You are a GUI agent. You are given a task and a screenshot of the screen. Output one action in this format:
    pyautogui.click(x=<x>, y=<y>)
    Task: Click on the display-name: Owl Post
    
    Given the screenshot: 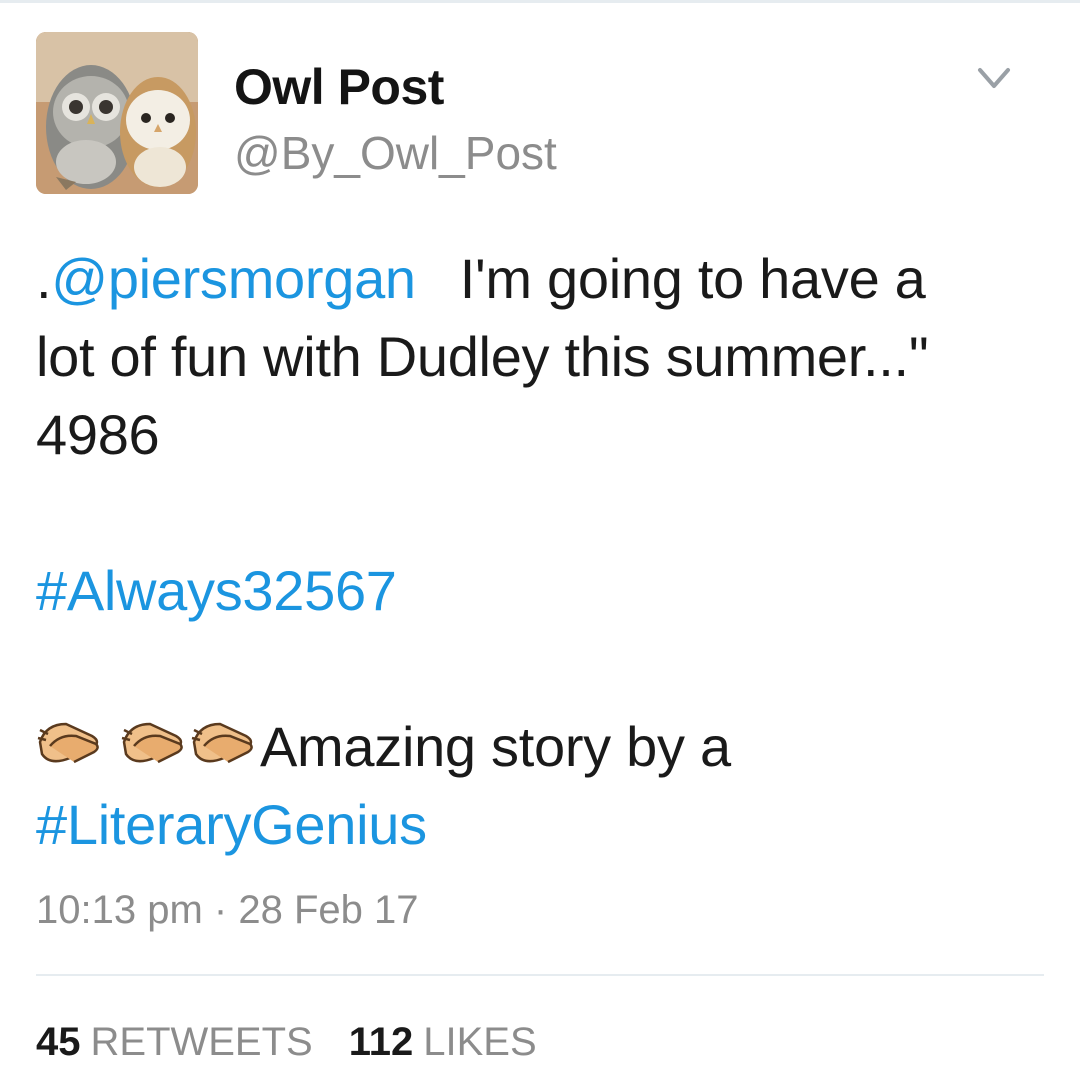 What is the action you would take?
    pyautogui.click(x=339, y=87)
    